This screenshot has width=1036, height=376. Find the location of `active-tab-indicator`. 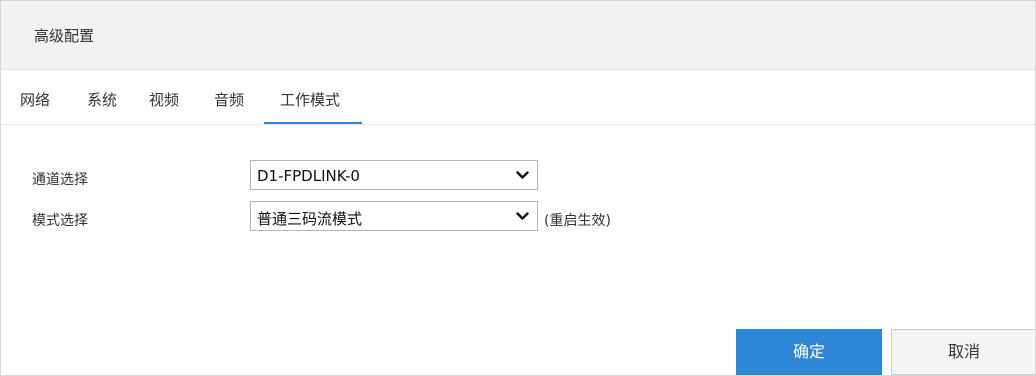

active-tab-indicator is located at coordinates (313, 123).